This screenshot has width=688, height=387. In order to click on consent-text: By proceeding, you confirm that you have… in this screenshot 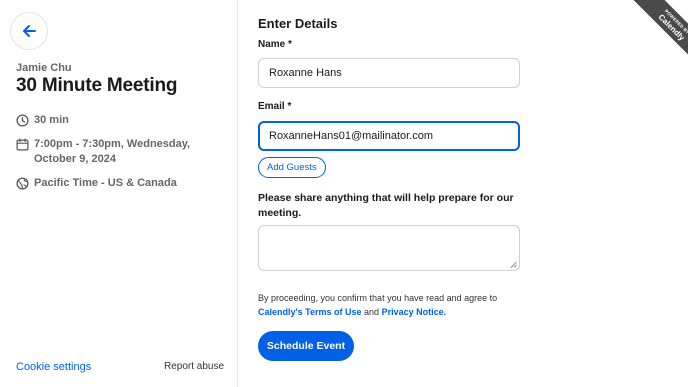, I will do `click(408, 305)`.